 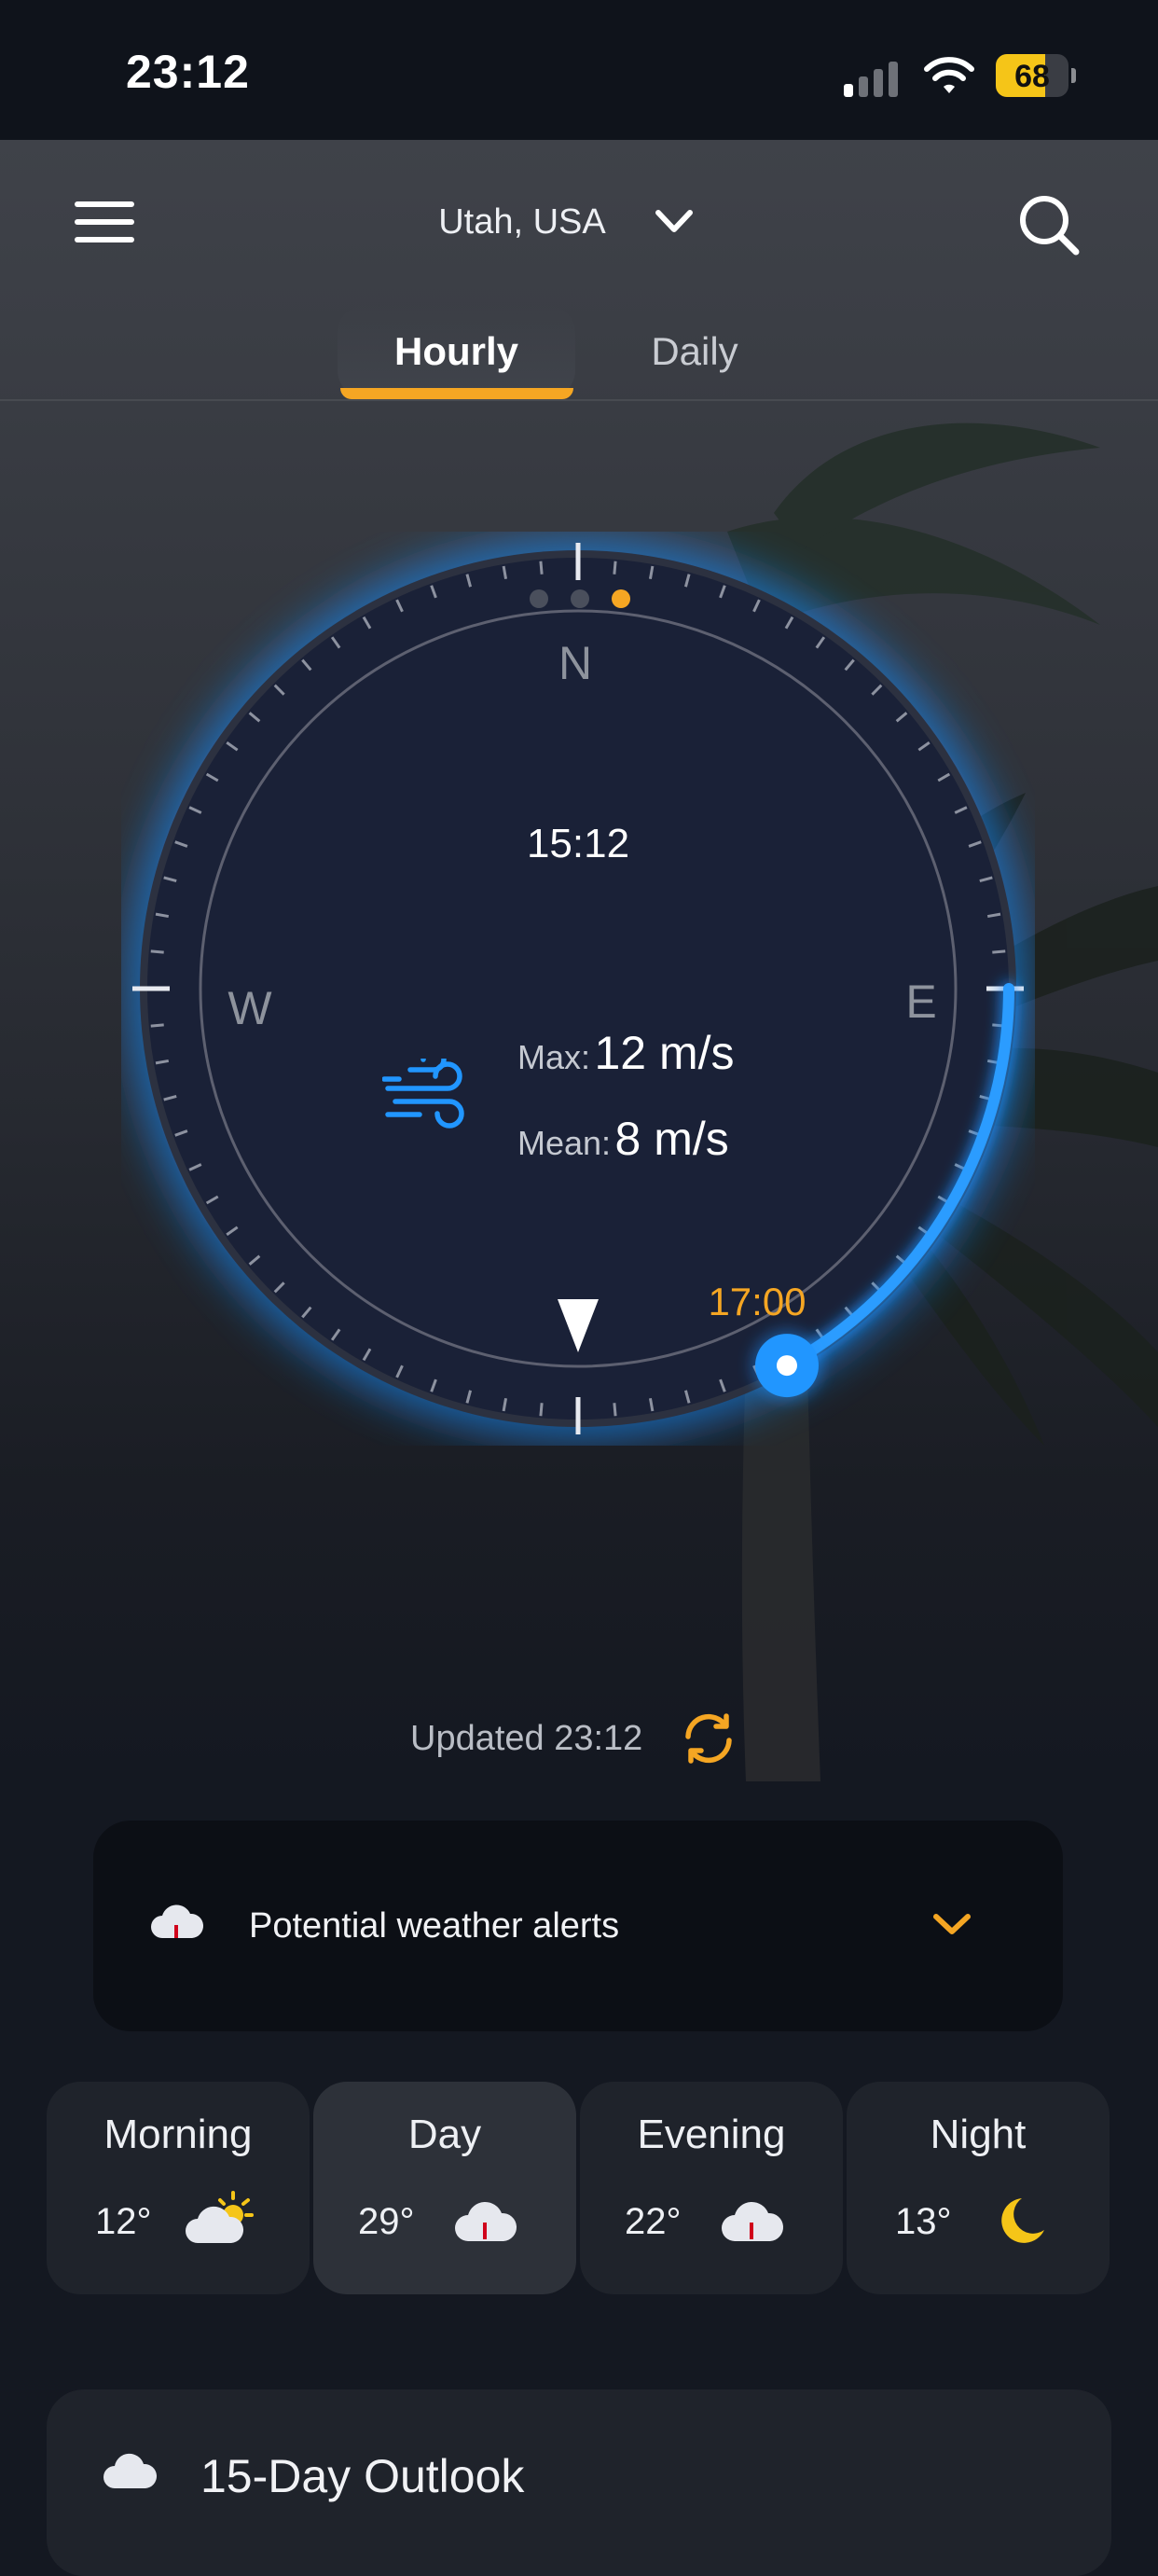 I want to click on max-wind-row: Max: 12 m/s, so click(x=626, y=1056).